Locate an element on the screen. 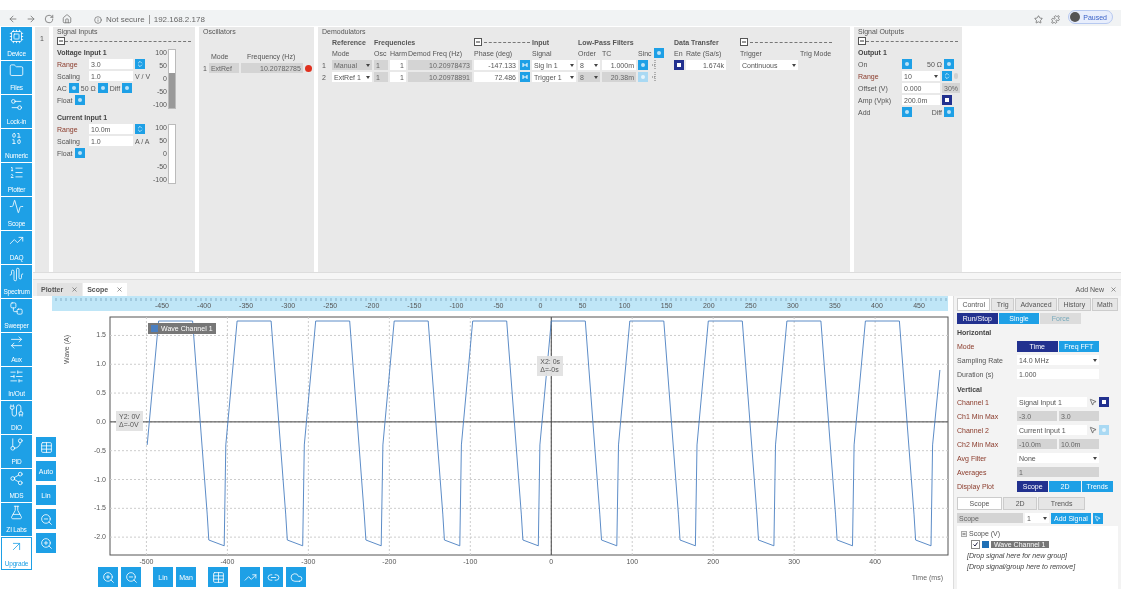 This screenshot has height=589, width=1121. cloud-icon is located at coordinates (296, 577).